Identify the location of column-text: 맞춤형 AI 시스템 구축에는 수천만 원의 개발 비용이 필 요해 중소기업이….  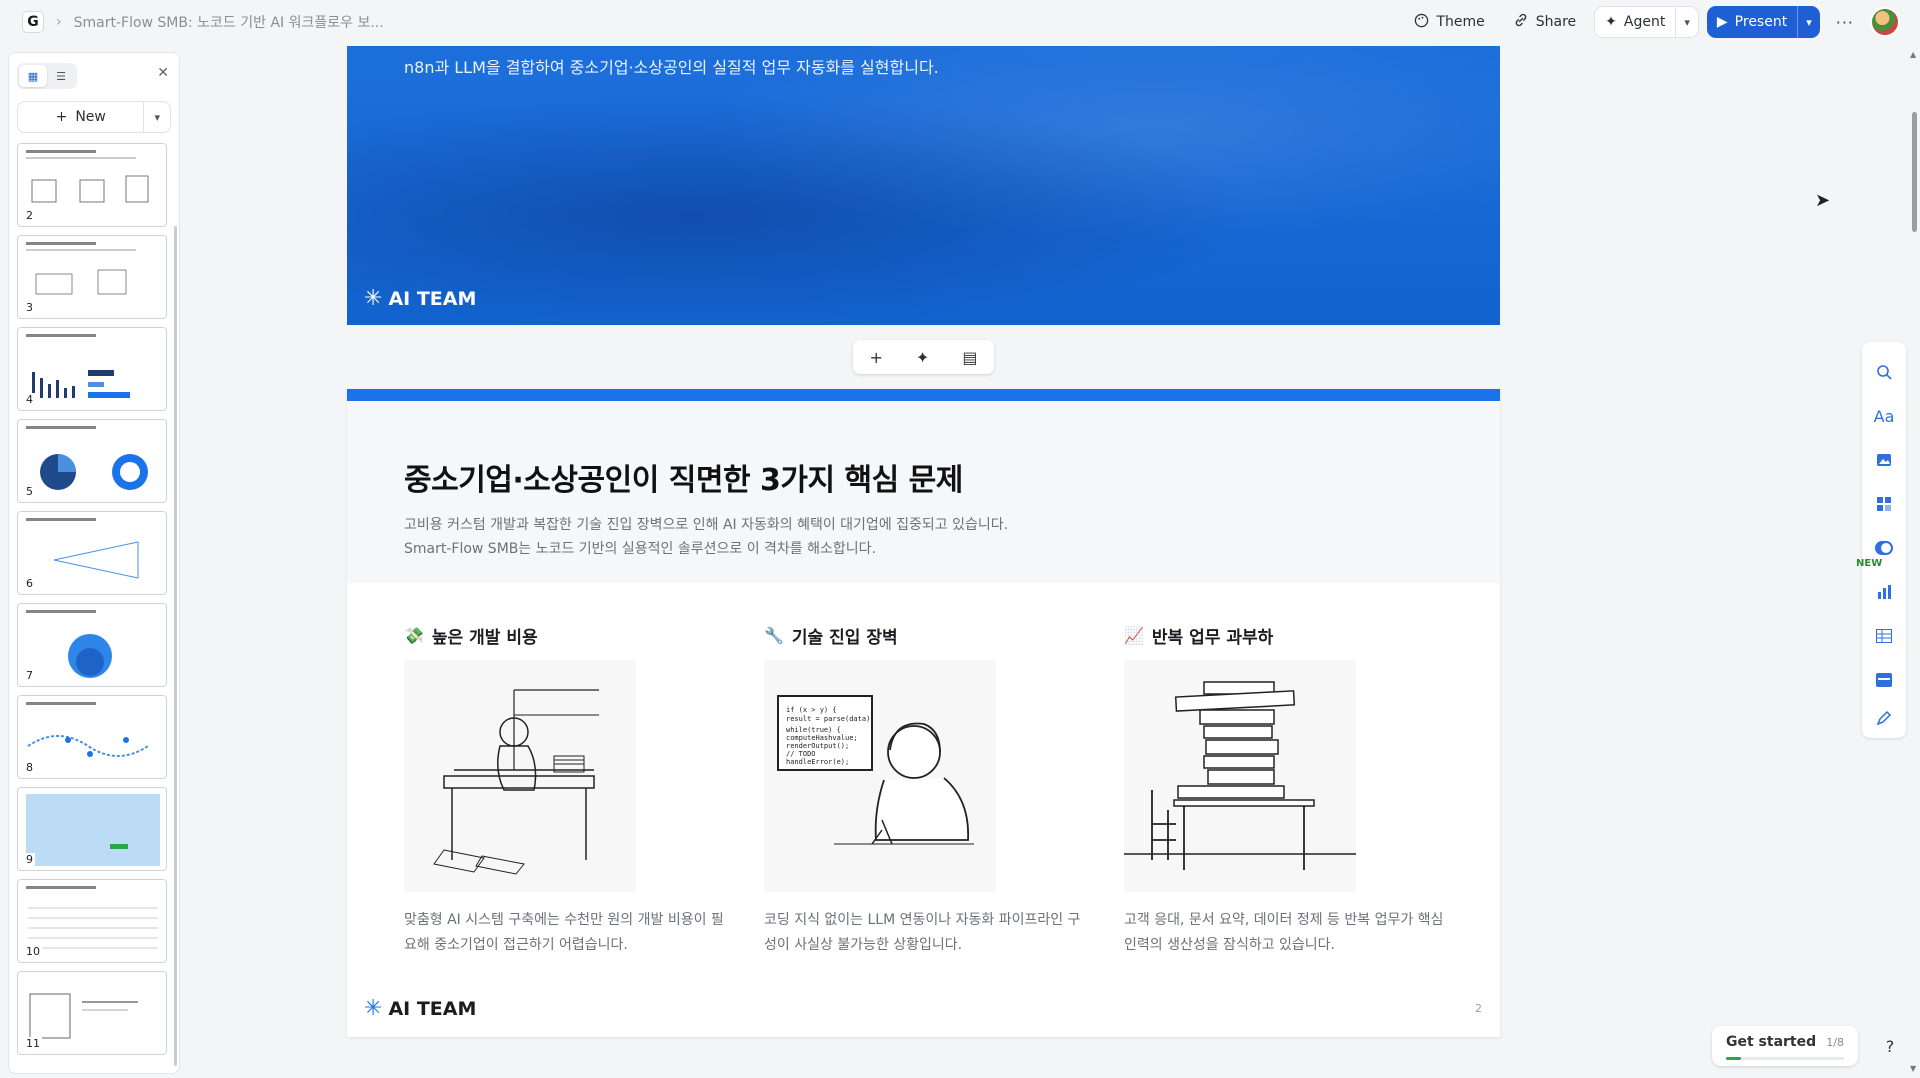
(564, 933).